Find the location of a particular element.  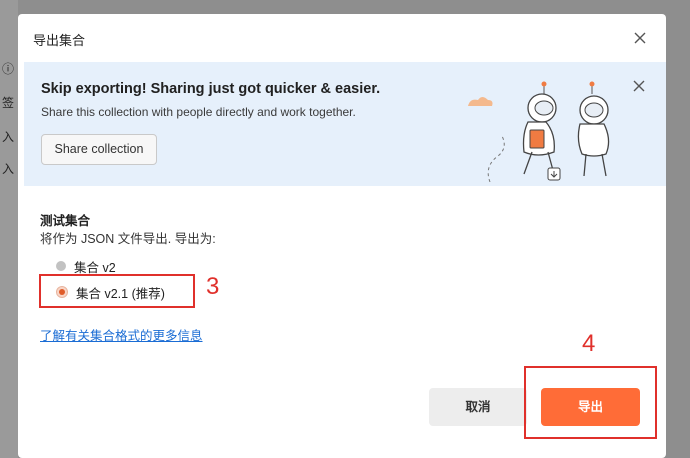

banner-close-icon is located at coordinates (639, 86).